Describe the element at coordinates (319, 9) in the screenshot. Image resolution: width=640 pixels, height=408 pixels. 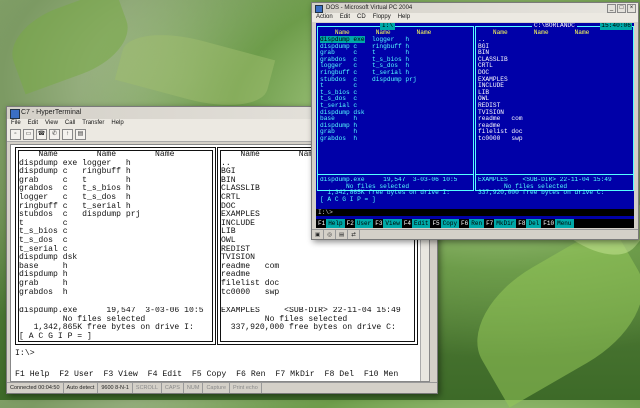
I see `vpc-icon` at that location.